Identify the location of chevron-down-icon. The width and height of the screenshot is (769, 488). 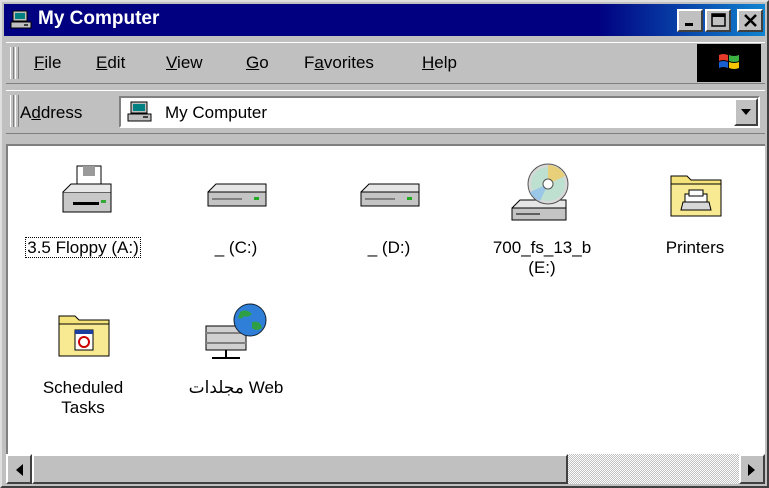
(746, 112).